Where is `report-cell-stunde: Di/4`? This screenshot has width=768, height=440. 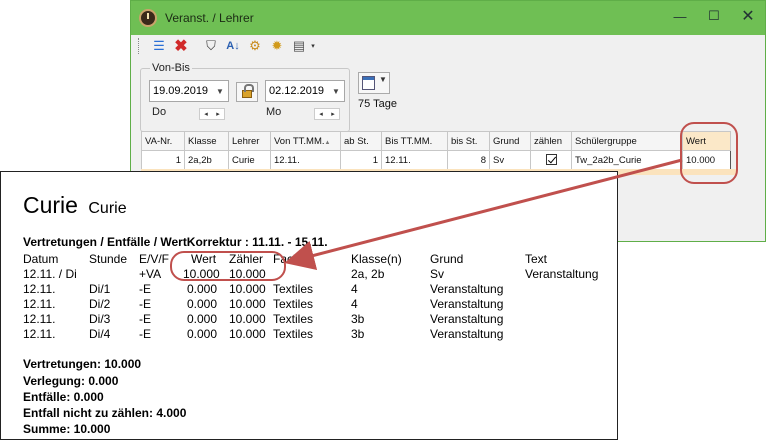 report-cell-stunde: Di/4 is located at coordinates (100, 334).